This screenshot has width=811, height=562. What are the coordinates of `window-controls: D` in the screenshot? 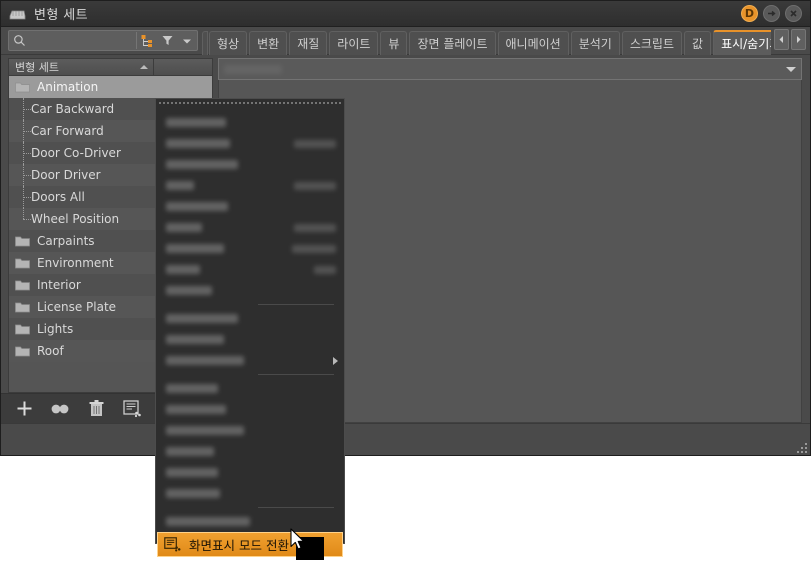 It's located at (773, 13).